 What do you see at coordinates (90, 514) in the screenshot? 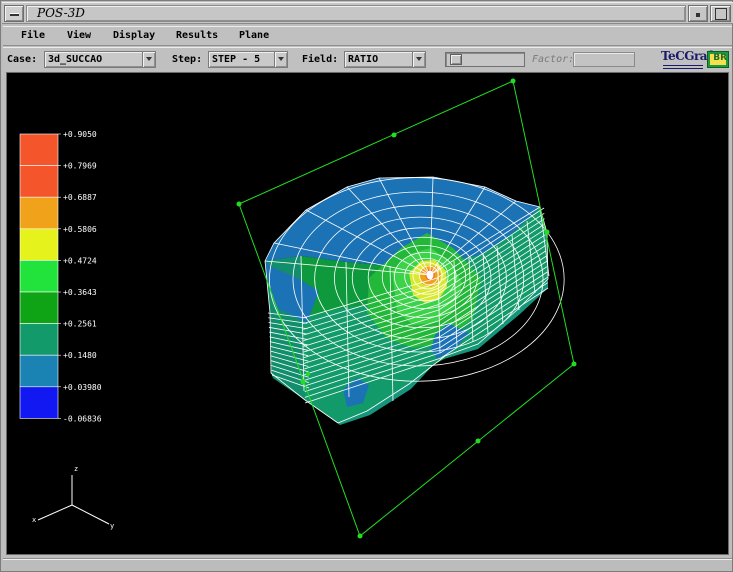
I see `y-axis` at bounding box center [90, 514].